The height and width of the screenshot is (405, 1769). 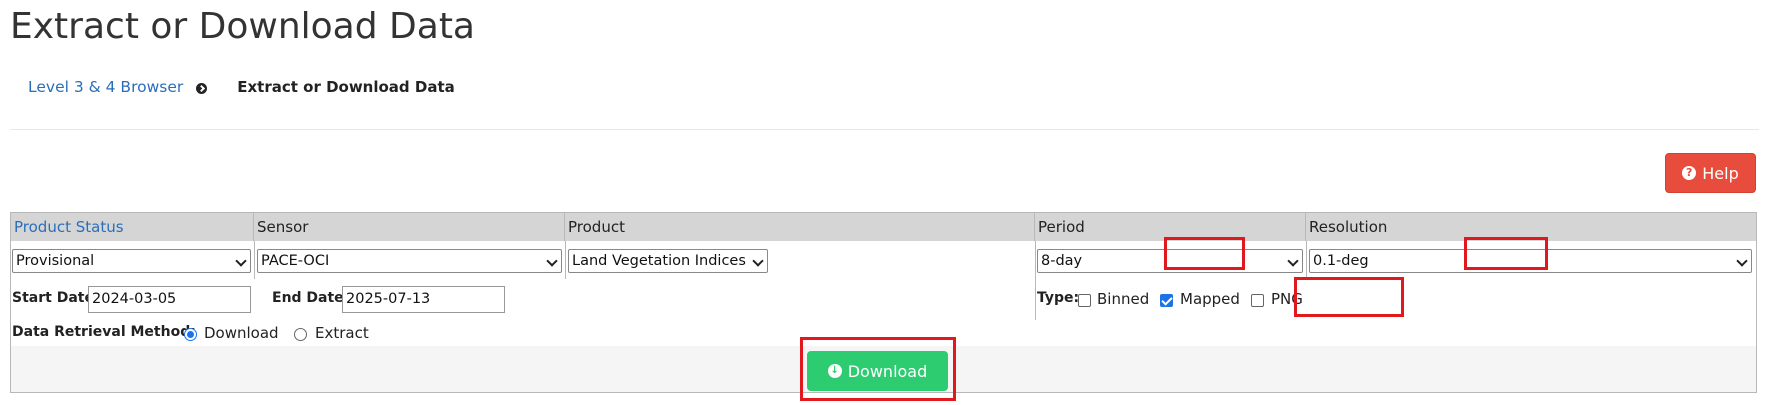 I want to click on product-status-select: Provisional, so click(x=131, y=261).